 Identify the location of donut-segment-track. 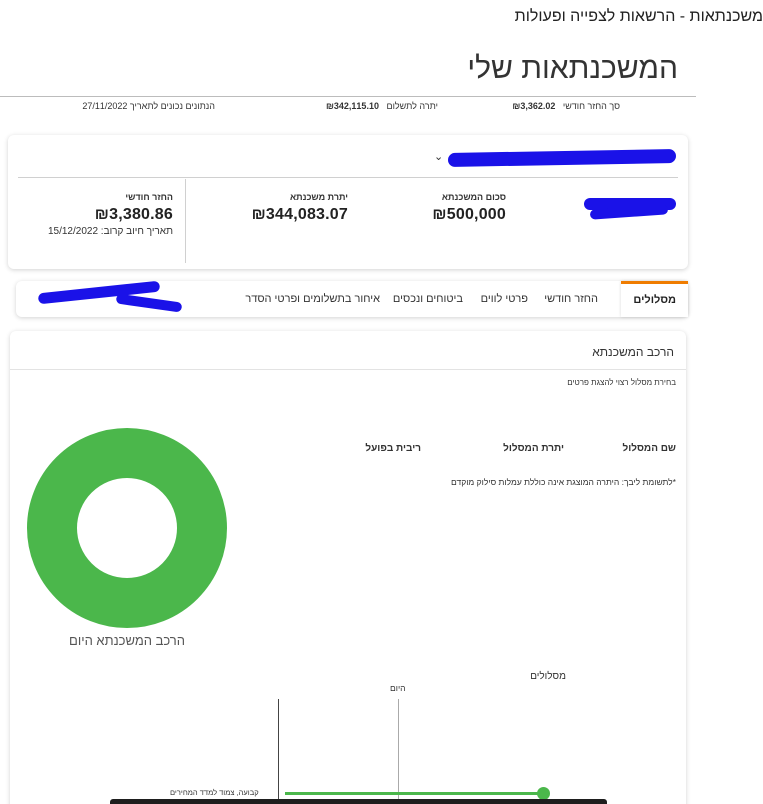
(127, 528).